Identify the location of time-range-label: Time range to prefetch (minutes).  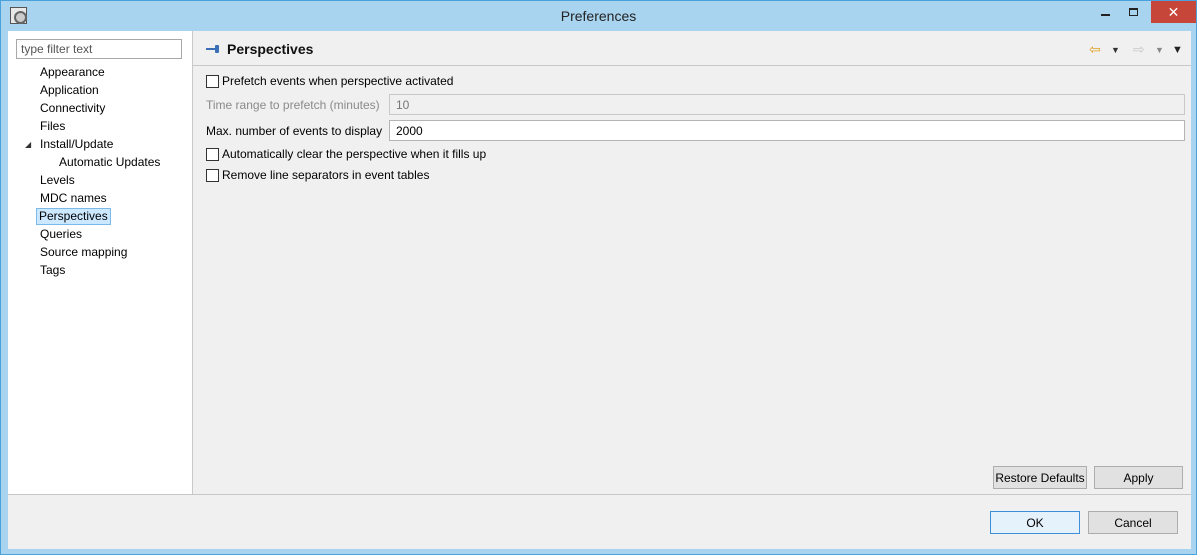
(293, 105).